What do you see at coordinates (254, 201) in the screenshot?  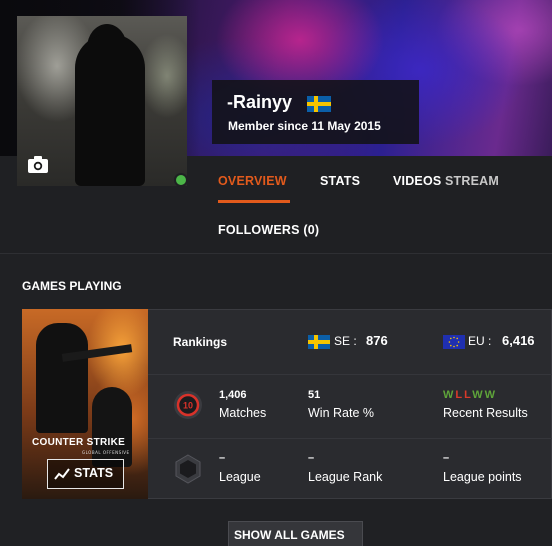 I see `active-tab-indicator` at bounding box center [254, 201].